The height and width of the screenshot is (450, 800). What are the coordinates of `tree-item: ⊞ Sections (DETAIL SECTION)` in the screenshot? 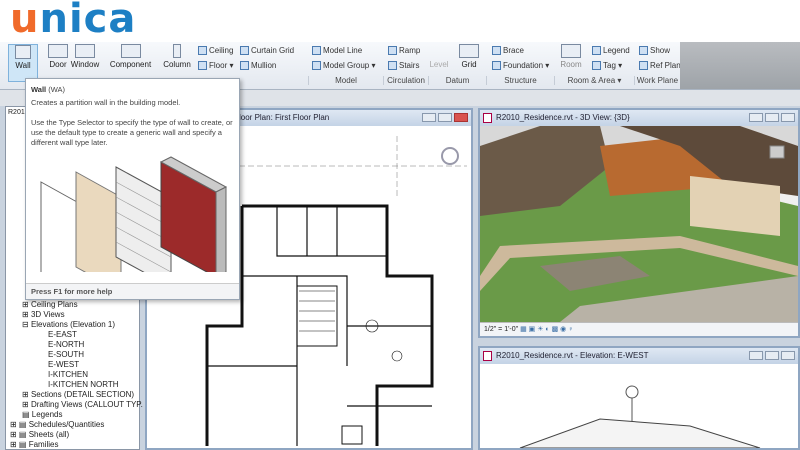 It's located at (76, 395).